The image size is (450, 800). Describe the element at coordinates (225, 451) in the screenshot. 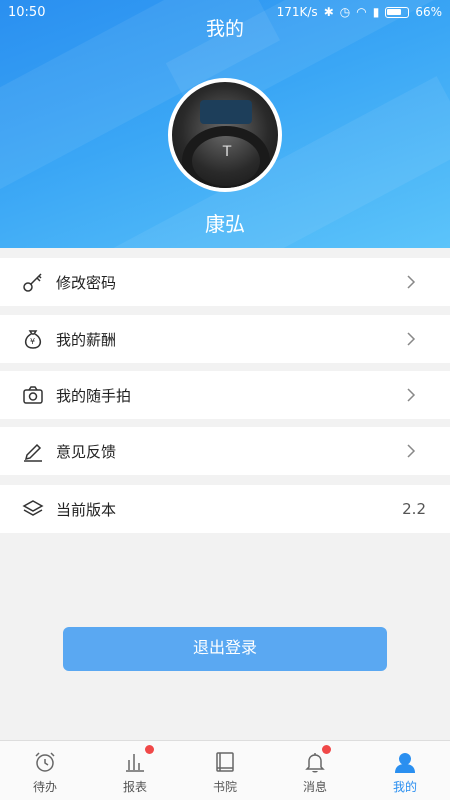

I see `menu-item-feedback: 意见反馈` at that location.